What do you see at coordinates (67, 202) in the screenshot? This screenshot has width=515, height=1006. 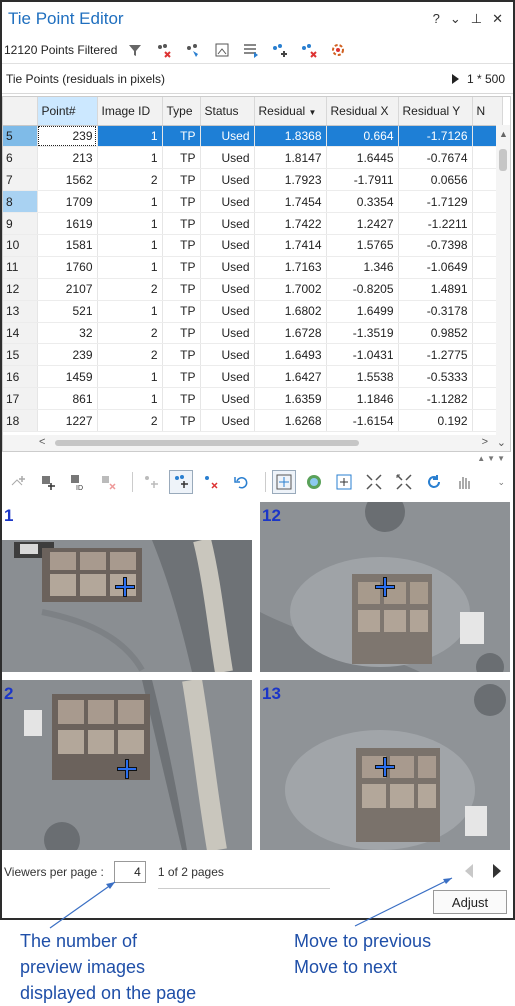 I see `table-cell-point: 1709` at bounding box center [67, 202].